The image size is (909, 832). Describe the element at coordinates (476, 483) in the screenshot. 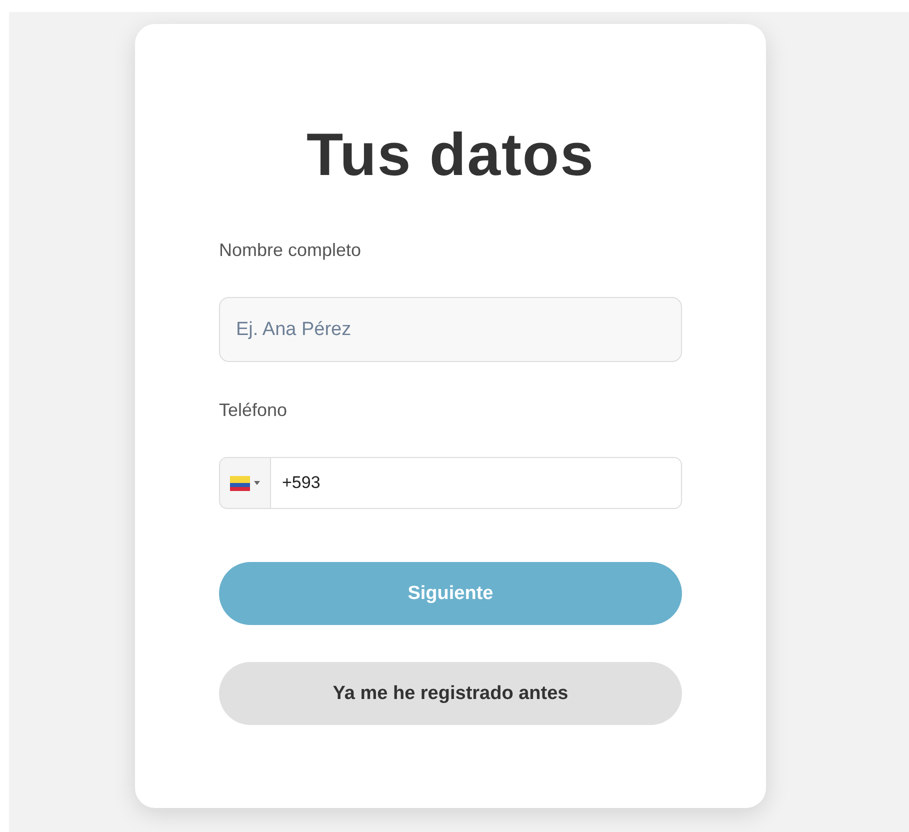

I see `phone-input-field: +593` at that location.